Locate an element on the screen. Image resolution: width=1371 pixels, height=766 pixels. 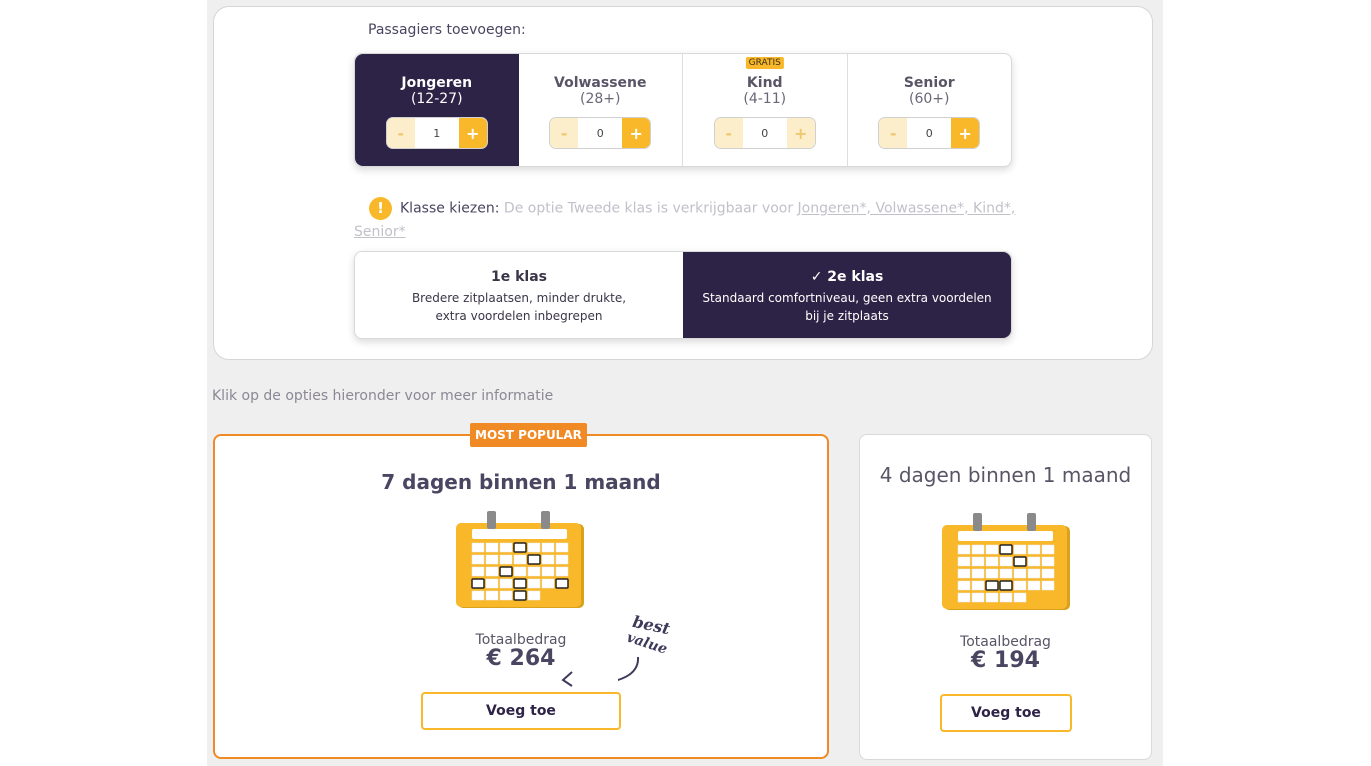
best-value-annotation: best value is located at coordinates (645, 646).